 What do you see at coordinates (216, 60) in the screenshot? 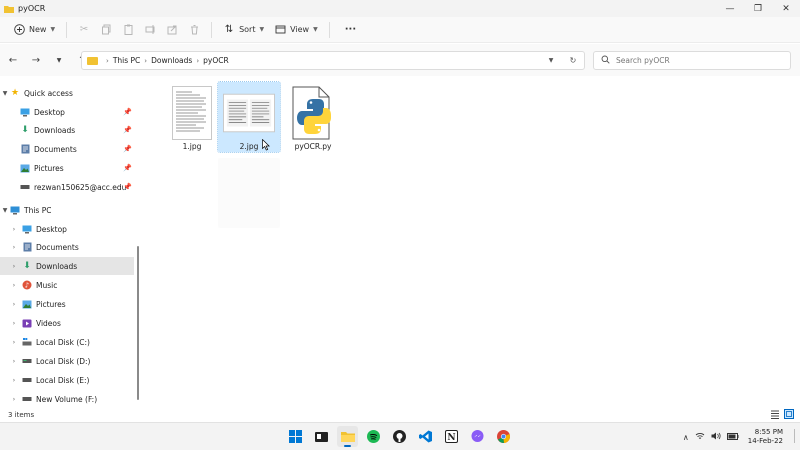
I see `breadcrumb-pyocr: pyOCR` at bounding box center [216, 60].